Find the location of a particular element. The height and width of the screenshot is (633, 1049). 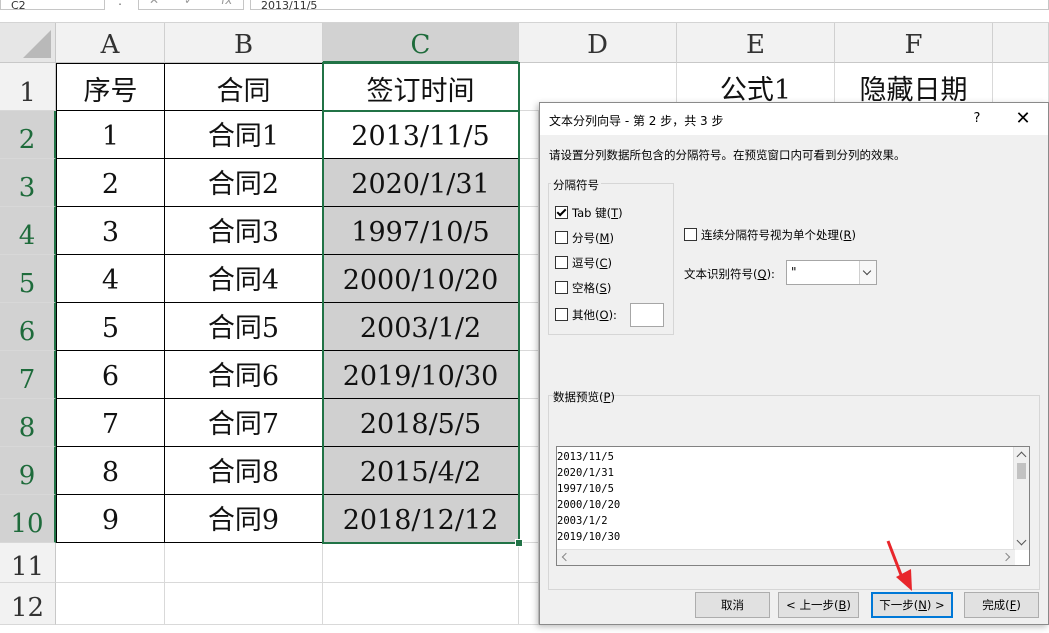

name-box: C2 is located at coordinates (52, 6).